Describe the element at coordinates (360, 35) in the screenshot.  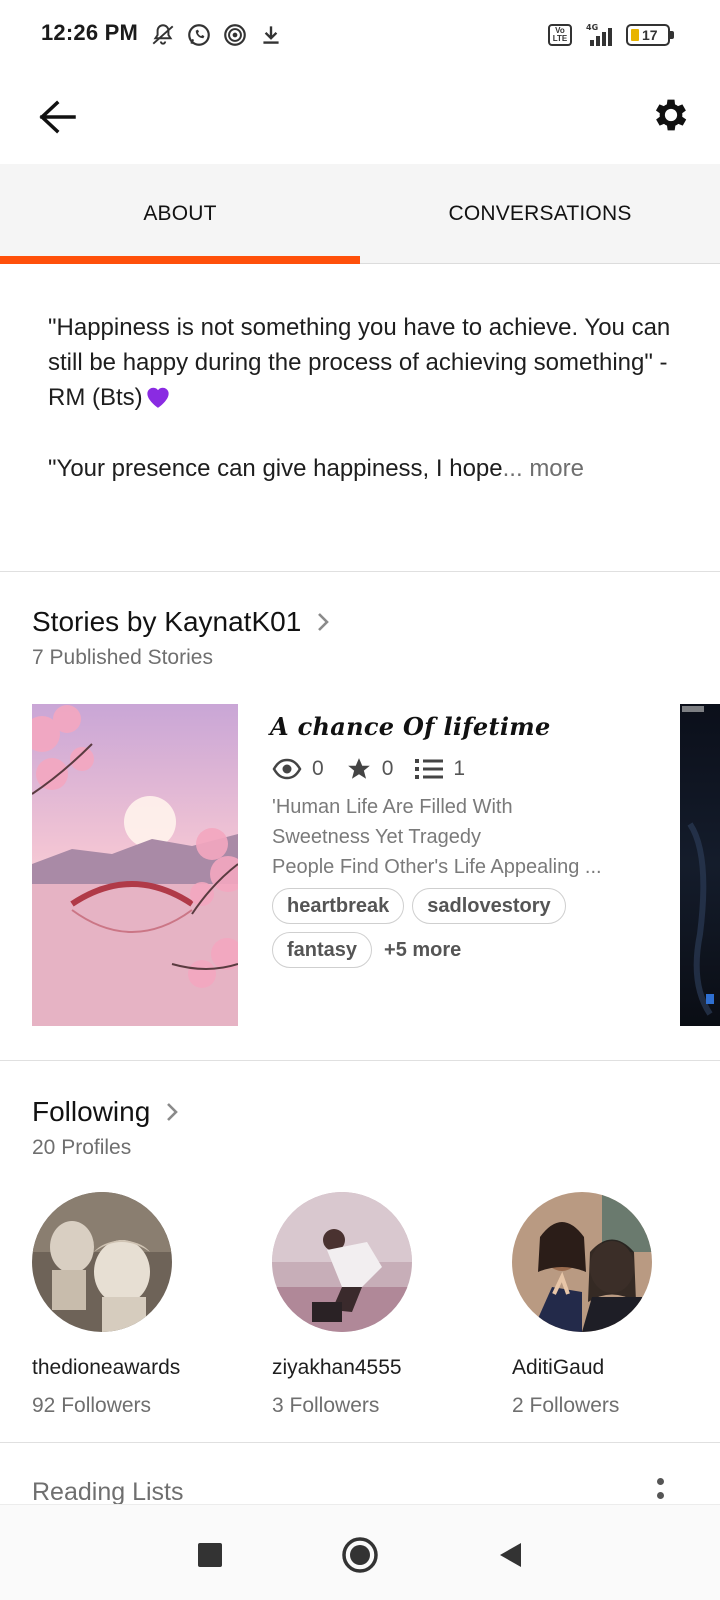
I see `status-bar: 12:26 PM Vo LTE 4G 17` at that location.